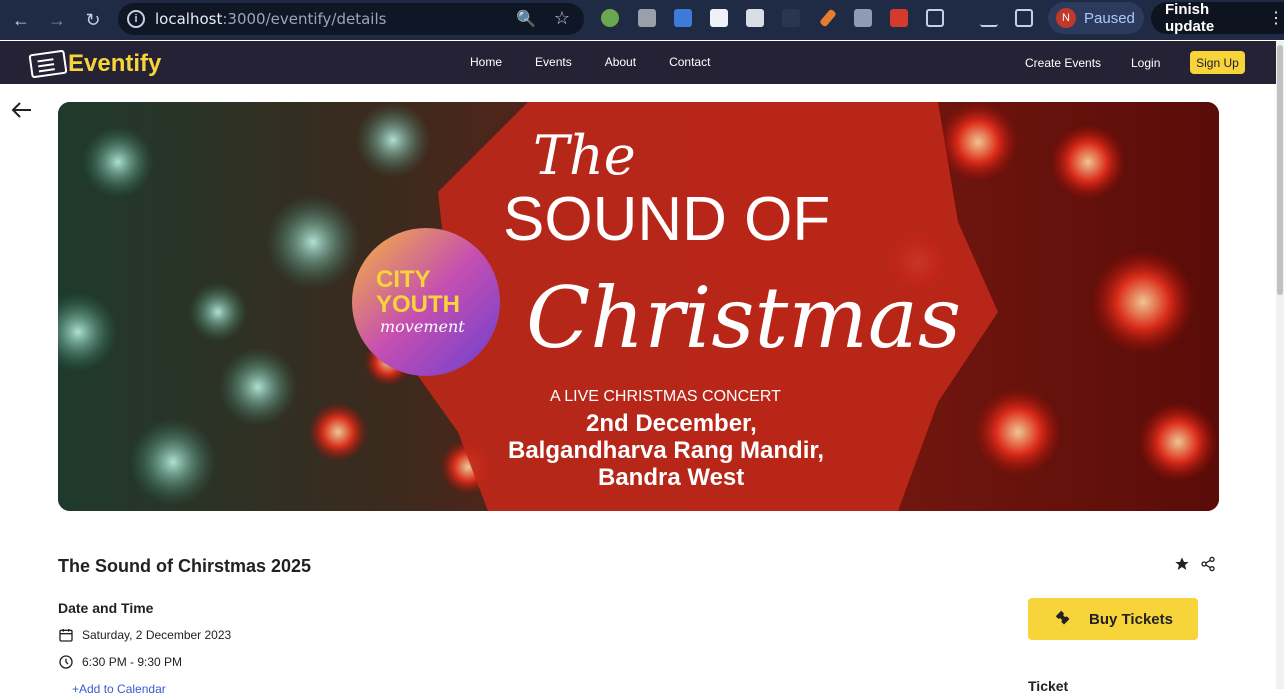  Describe the element at coordinates (57, 20) in the screenshot. I see `forward-arrow-icon: →` at that location.